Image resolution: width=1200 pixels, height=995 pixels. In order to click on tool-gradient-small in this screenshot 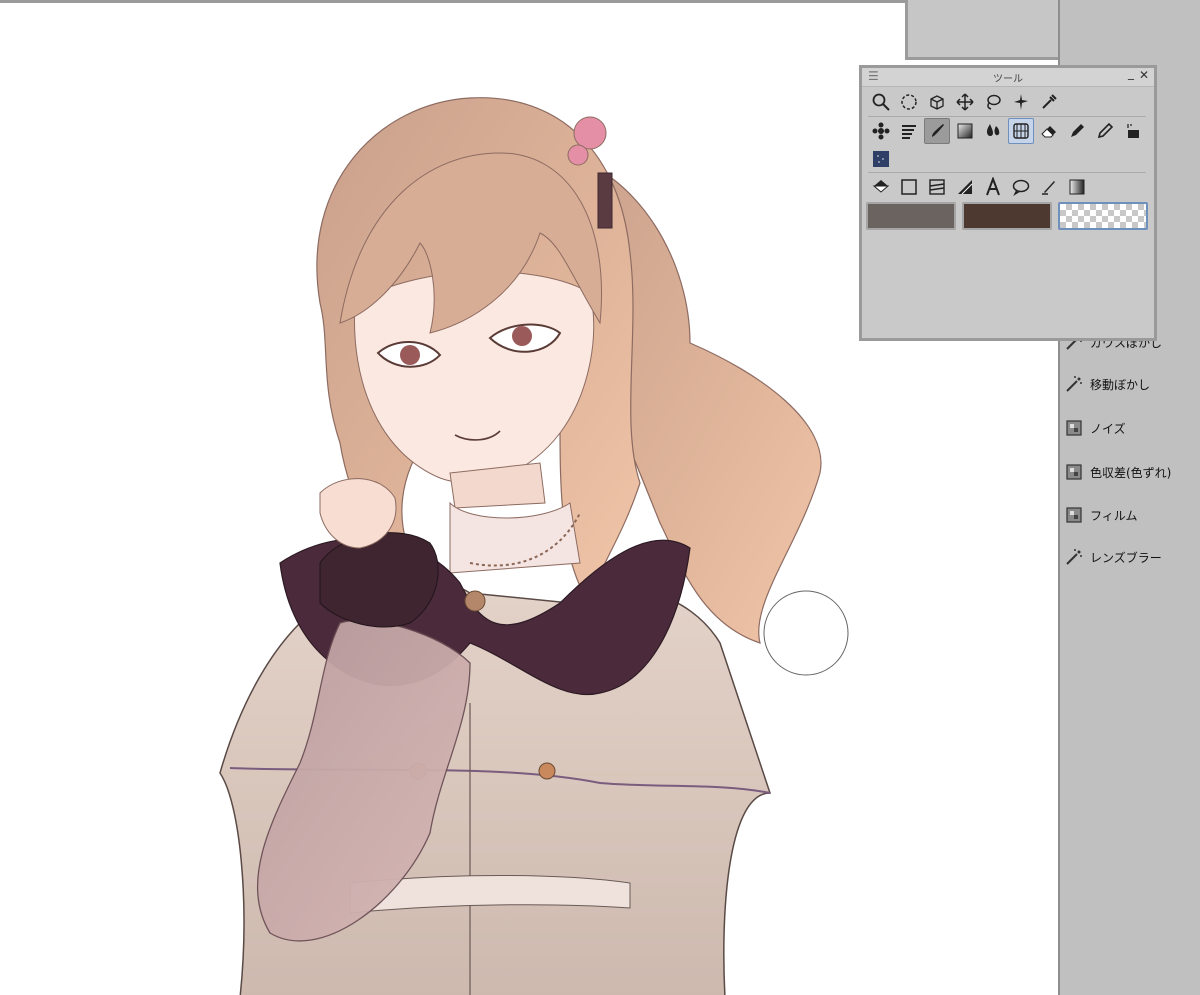, I will do `click(1077, 187)`.